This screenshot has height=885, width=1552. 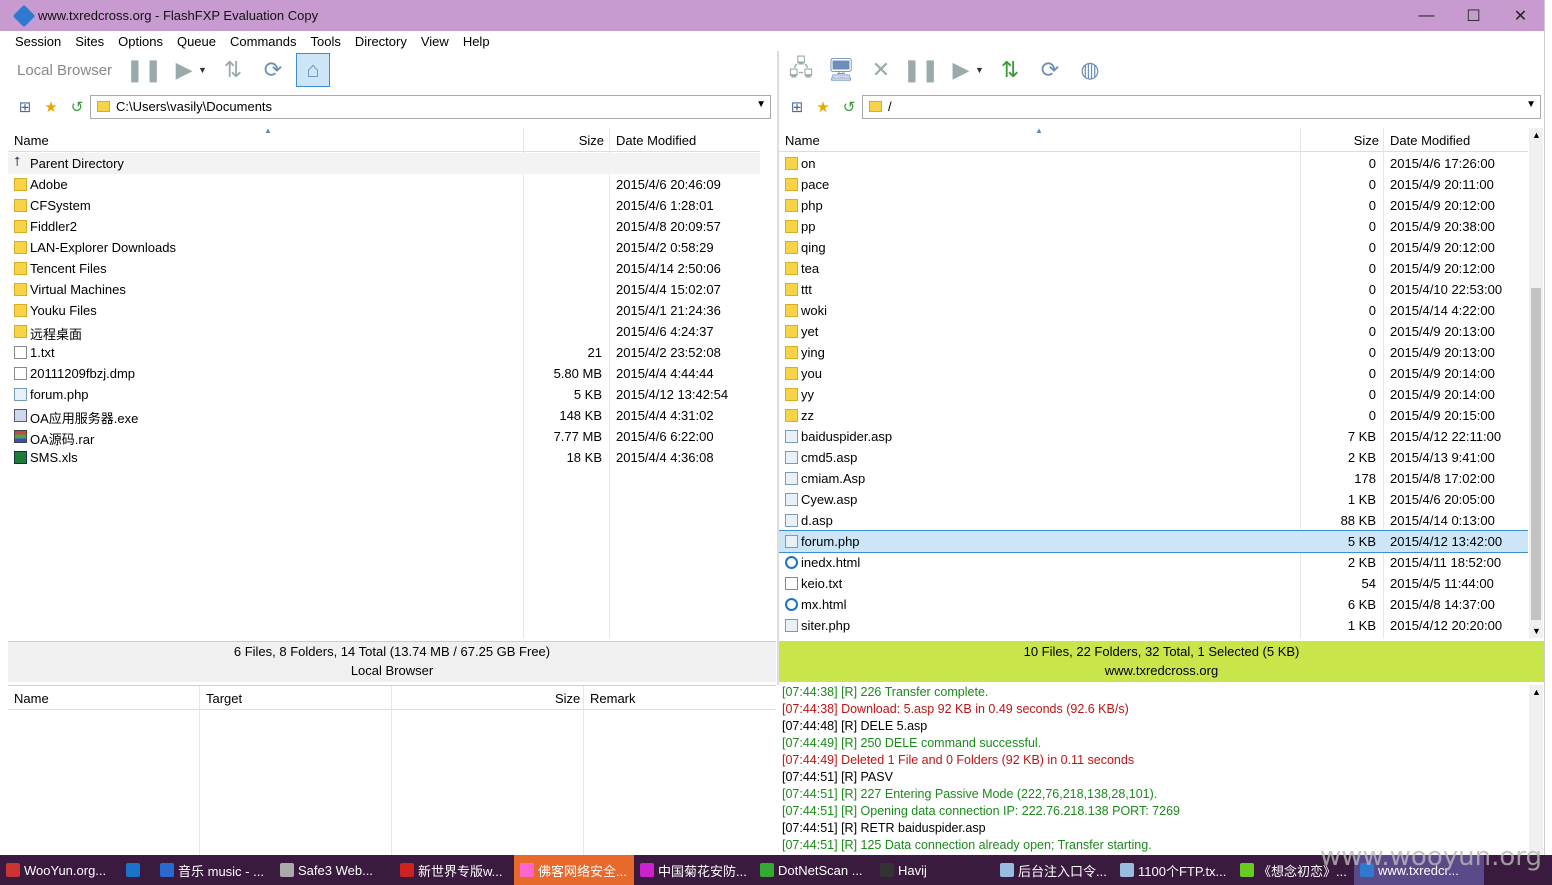 What do you see at coordinates (384, 289) in the screenshot?
I see `table-row: Virtual Machines 2015/4/4 15:02:07` at bounding box center [384, 289].